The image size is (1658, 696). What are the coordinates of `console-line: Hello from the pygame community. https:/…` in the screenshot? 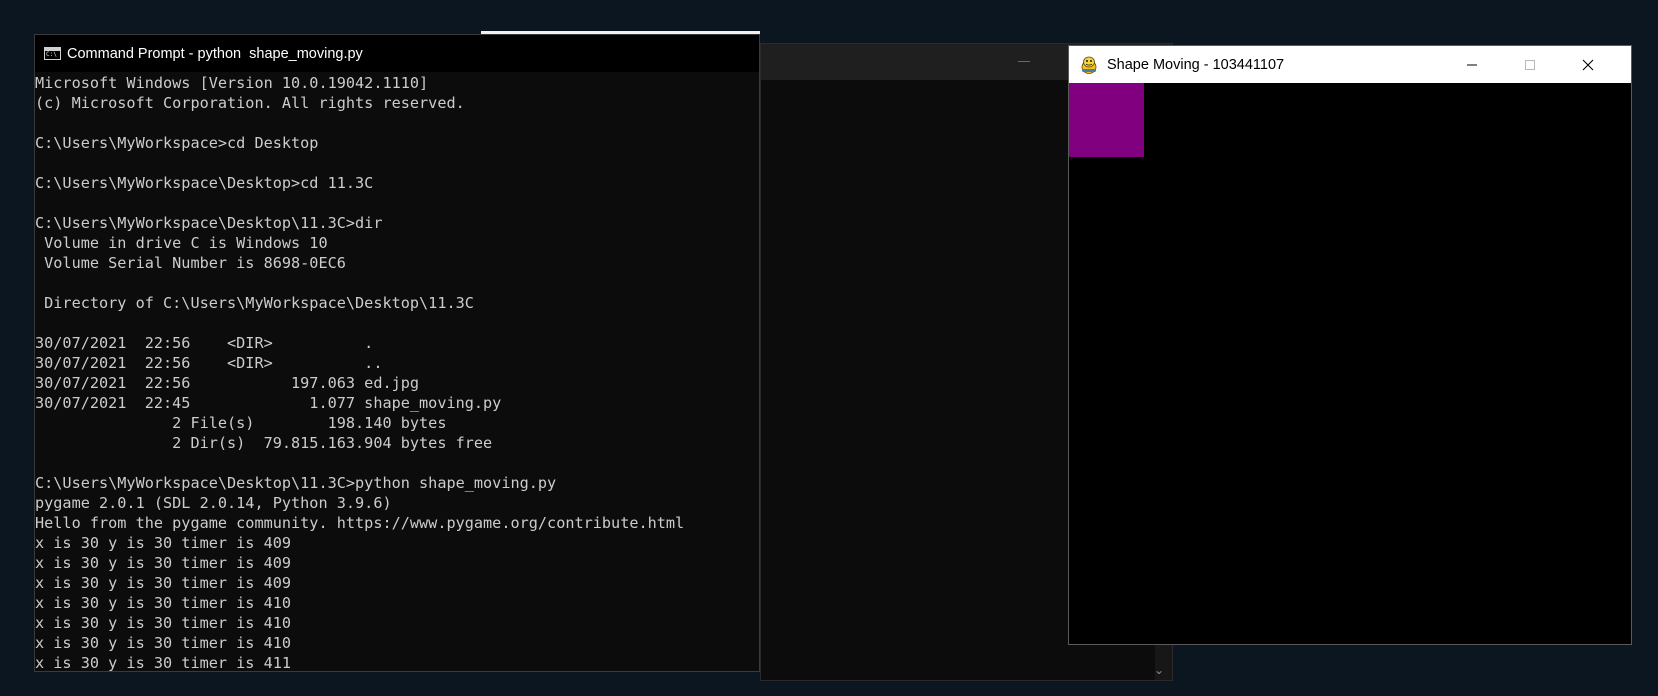 It's located at (360, 523).